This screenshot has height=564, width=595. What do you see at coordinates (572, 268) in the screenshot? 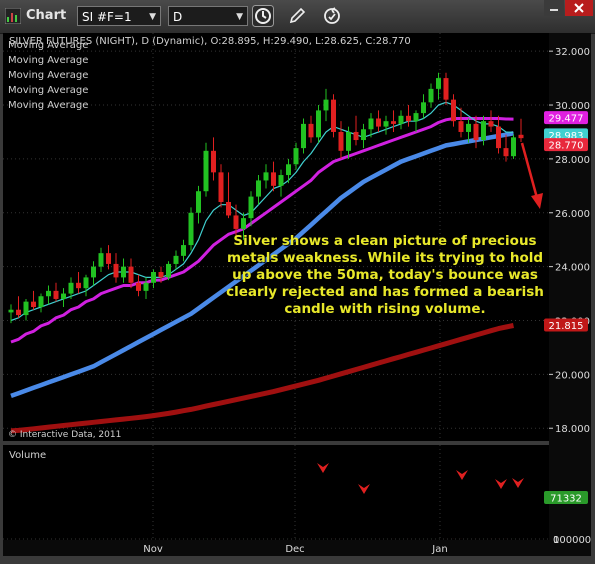
I see `price-tick-label: 24.000` at bounding box center [572, 268].